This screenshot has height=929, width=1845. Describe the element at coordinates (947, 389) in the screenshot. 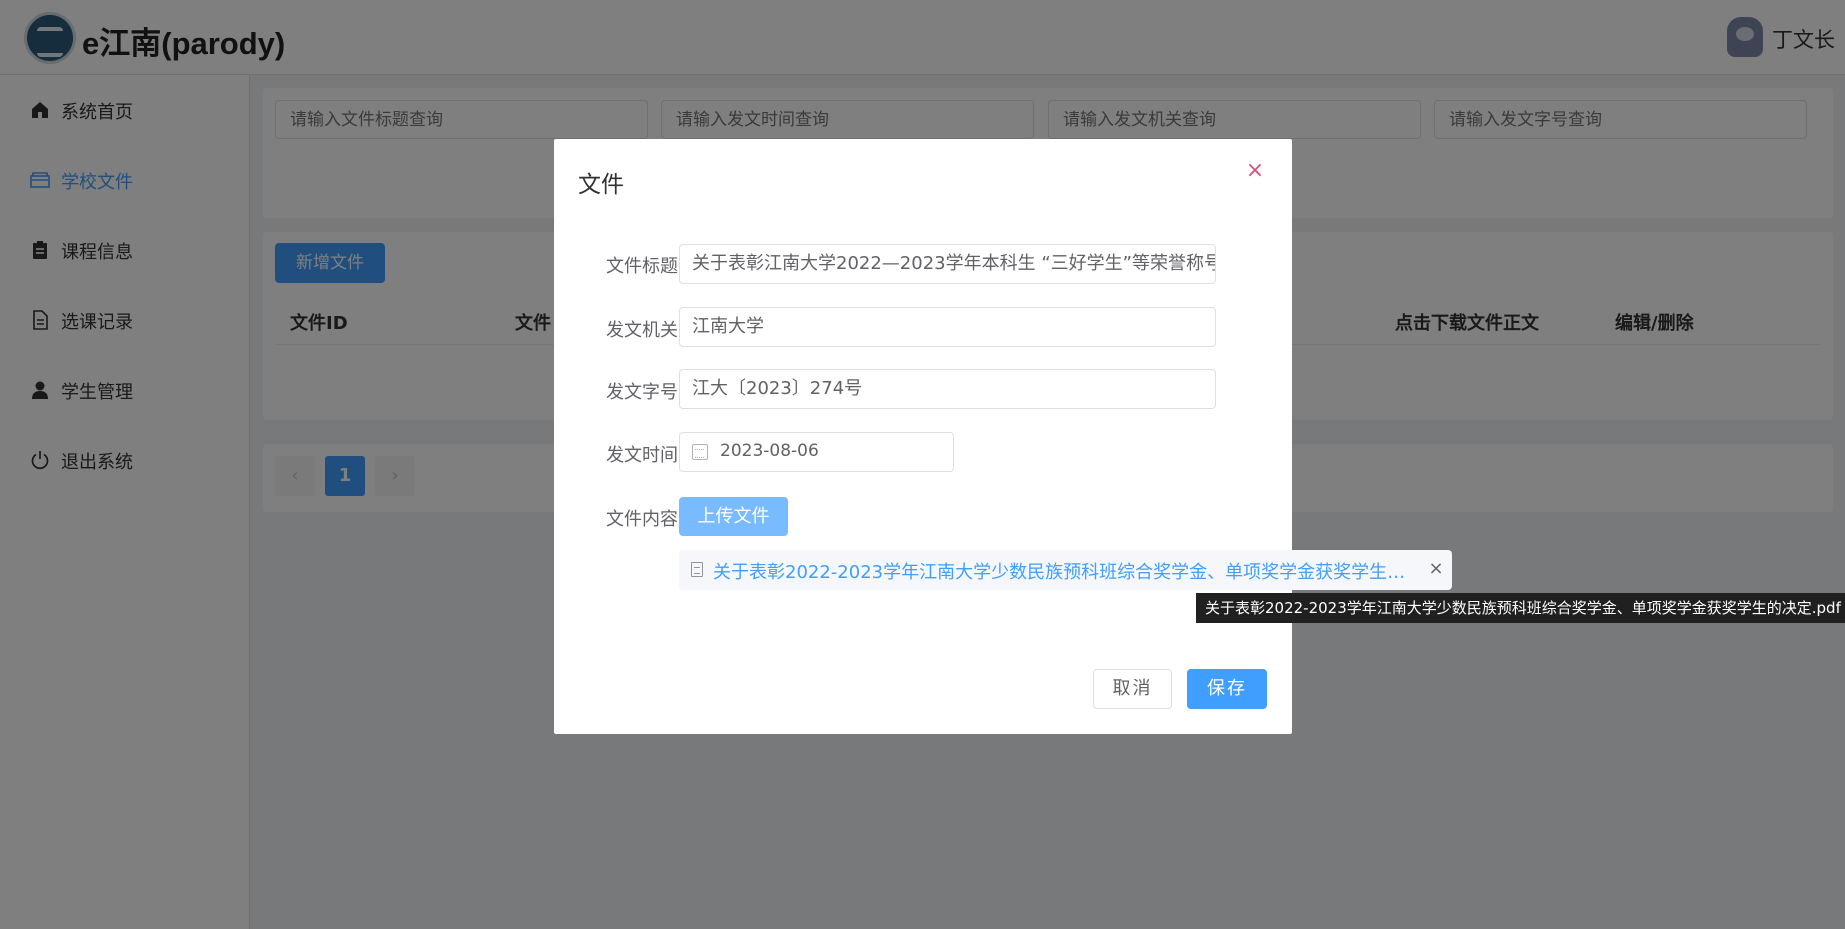

I see `number-field: 江大〔2023〕274号` at that location.